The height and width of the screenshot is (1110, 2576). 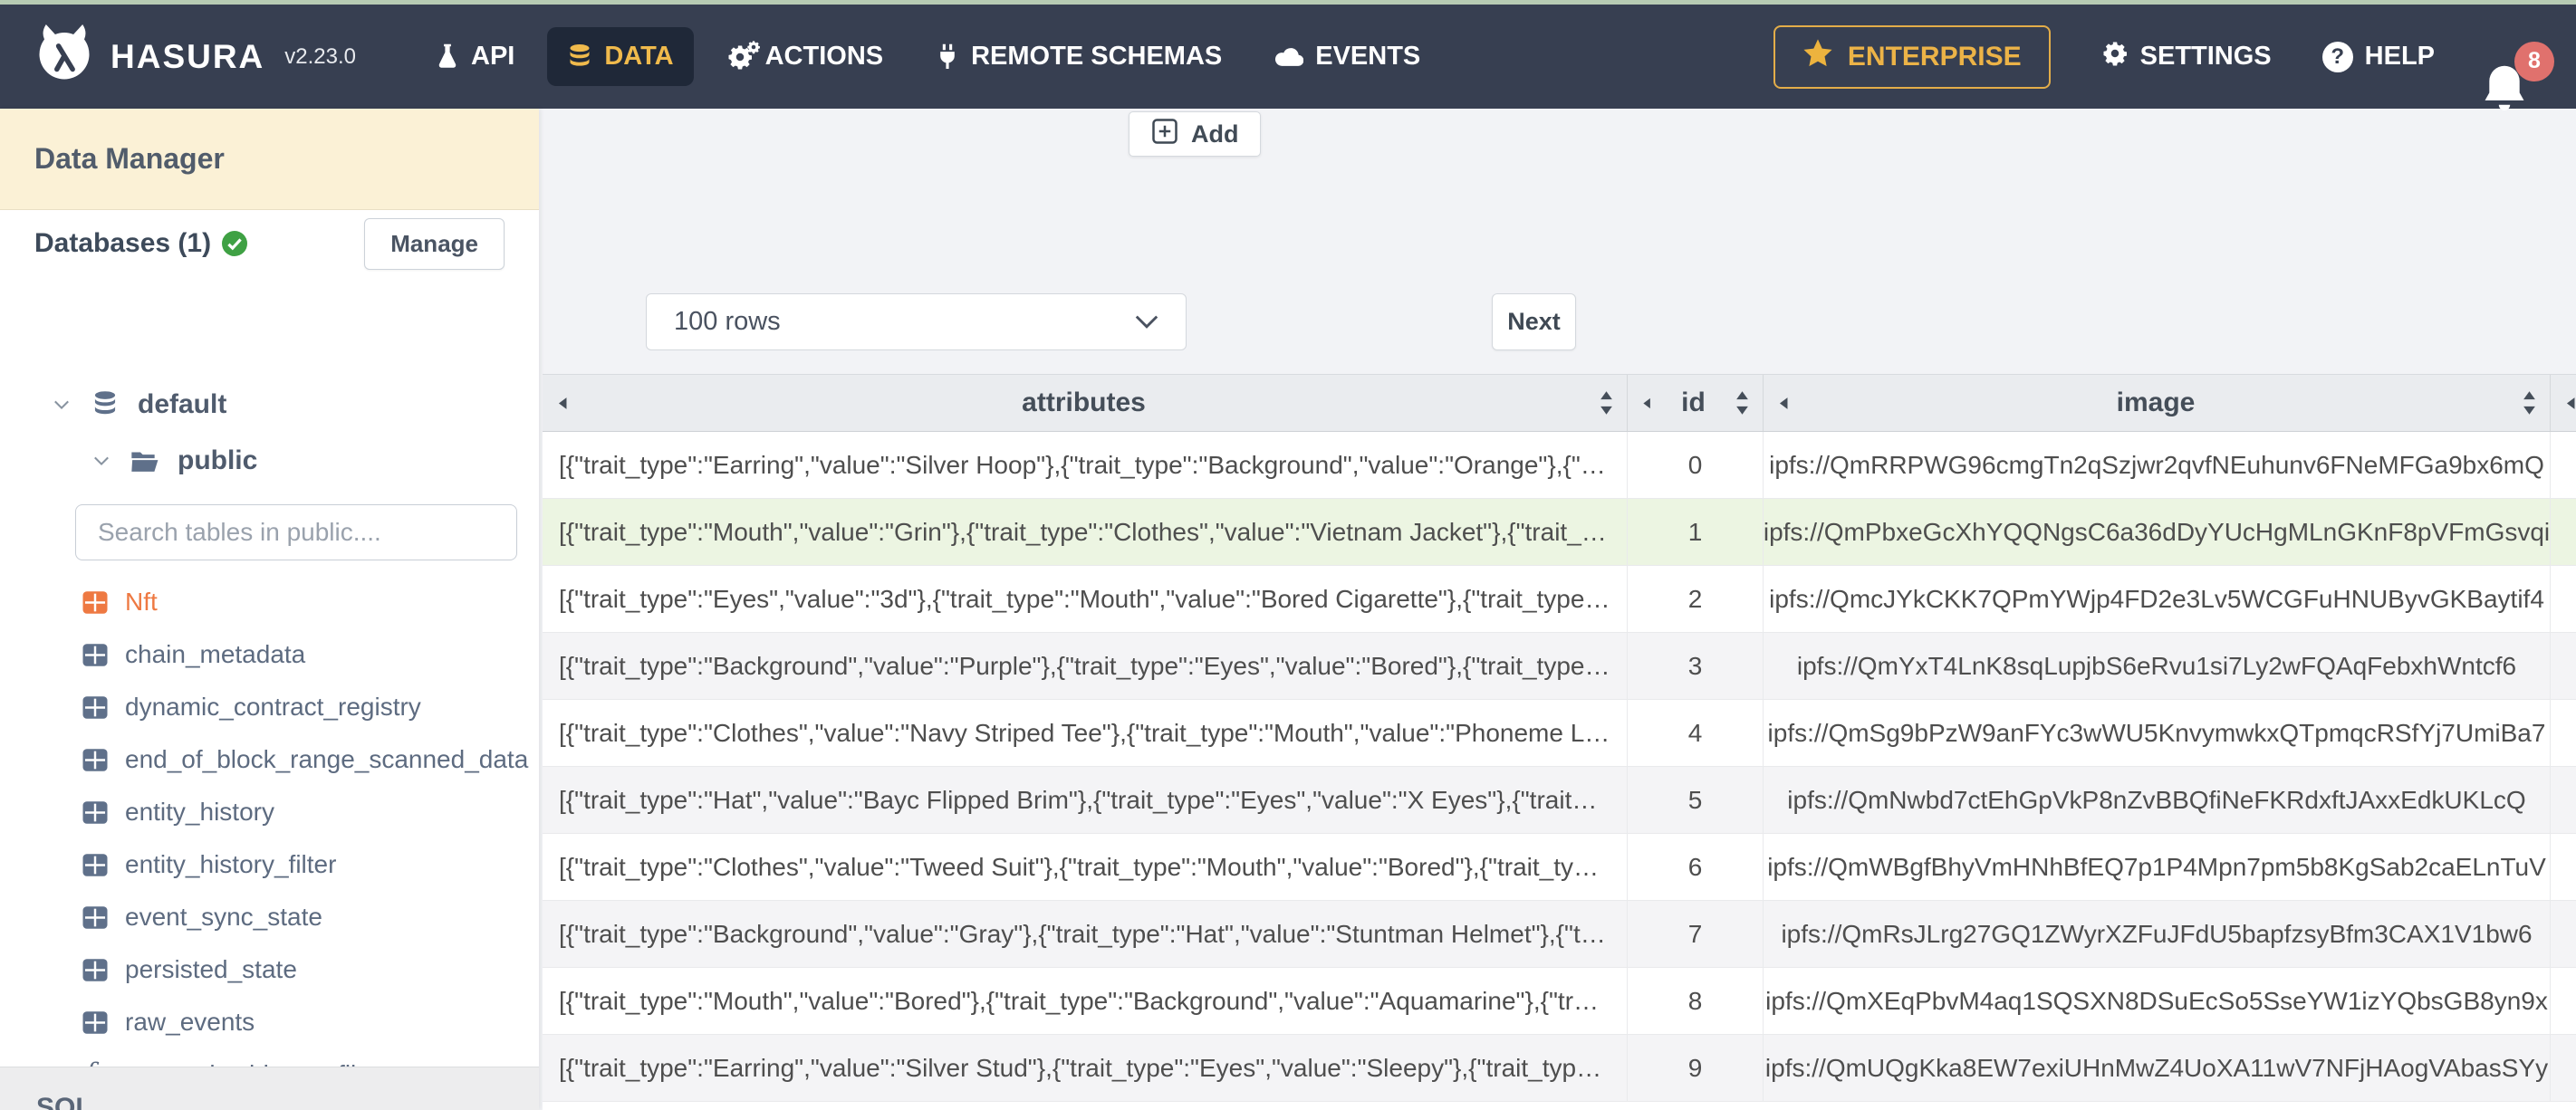 I want to click on cell-id: 1, so click(x=1696, y=532).